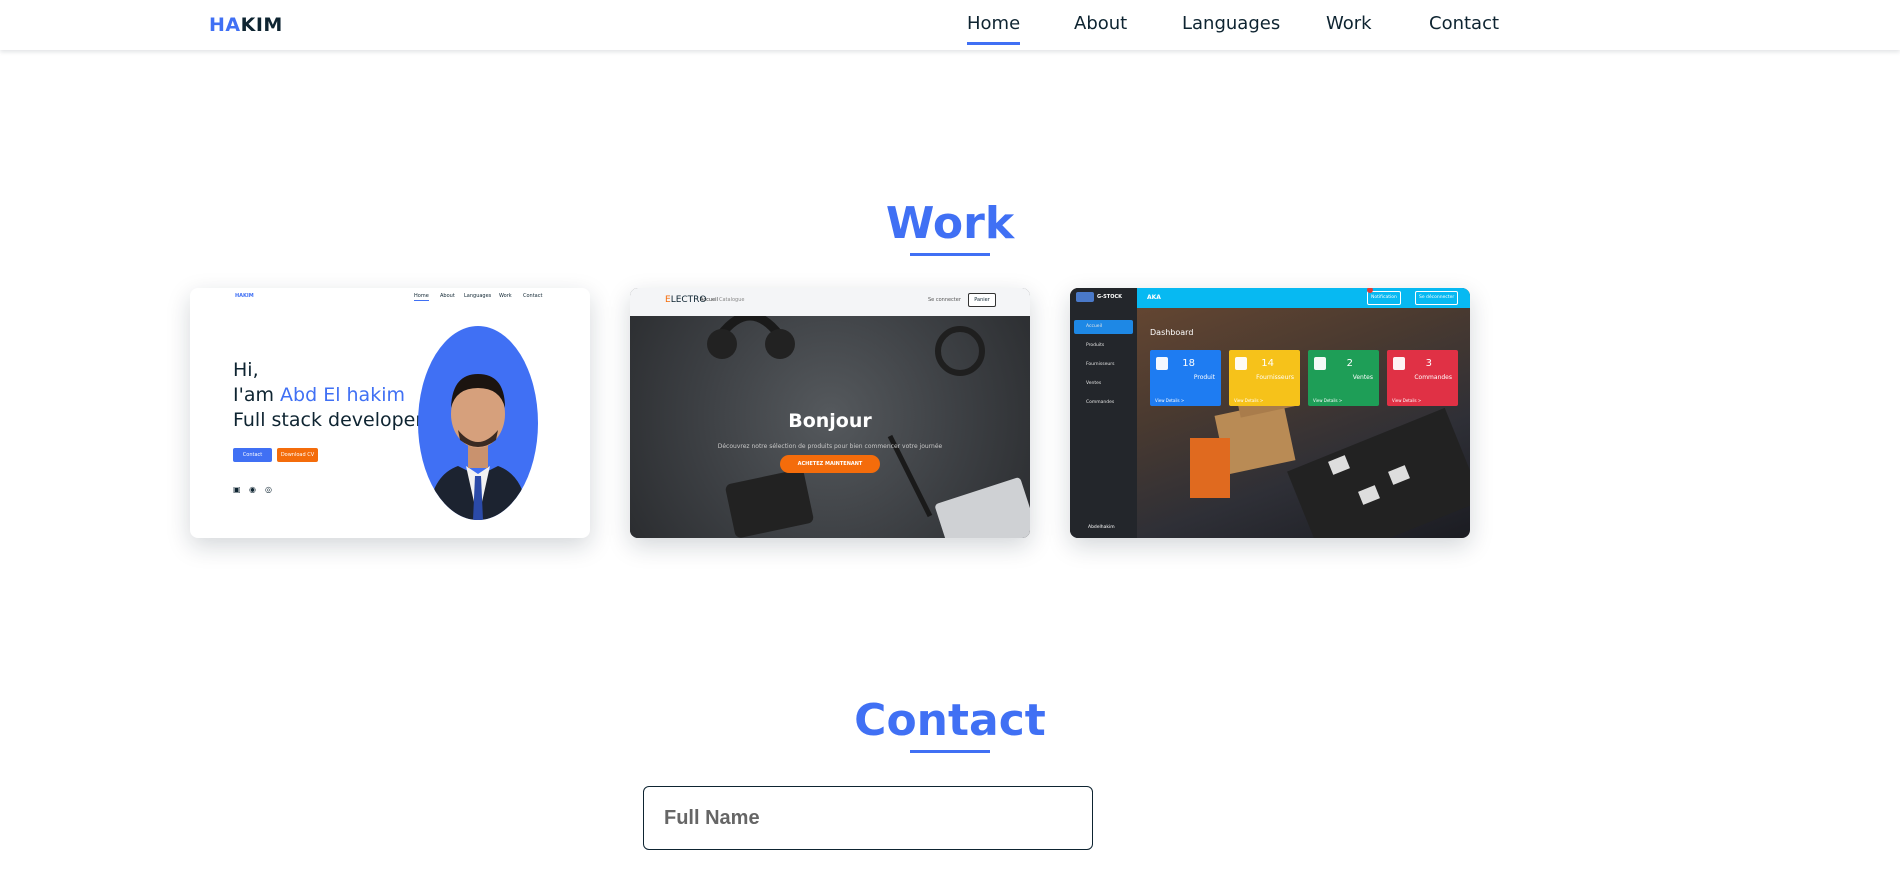  I want to click on stat-tile-produit: 18 Produit View Details >, so click(1185, 378).